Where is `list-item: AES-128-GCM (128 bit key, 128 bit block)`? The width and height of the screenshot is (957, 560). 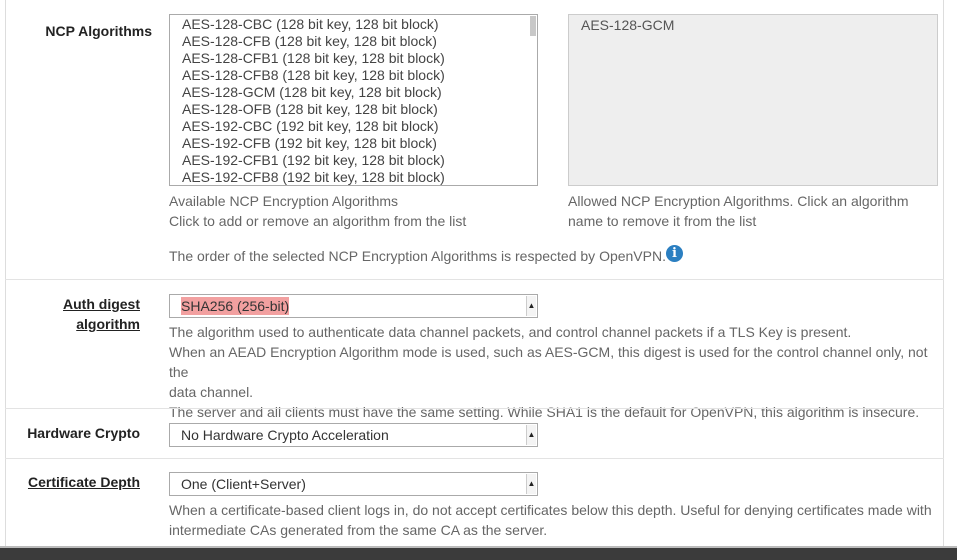
list-item: AES-128-GCM (128 bit key, 128 bit block) is located at coordinates (353, 92).